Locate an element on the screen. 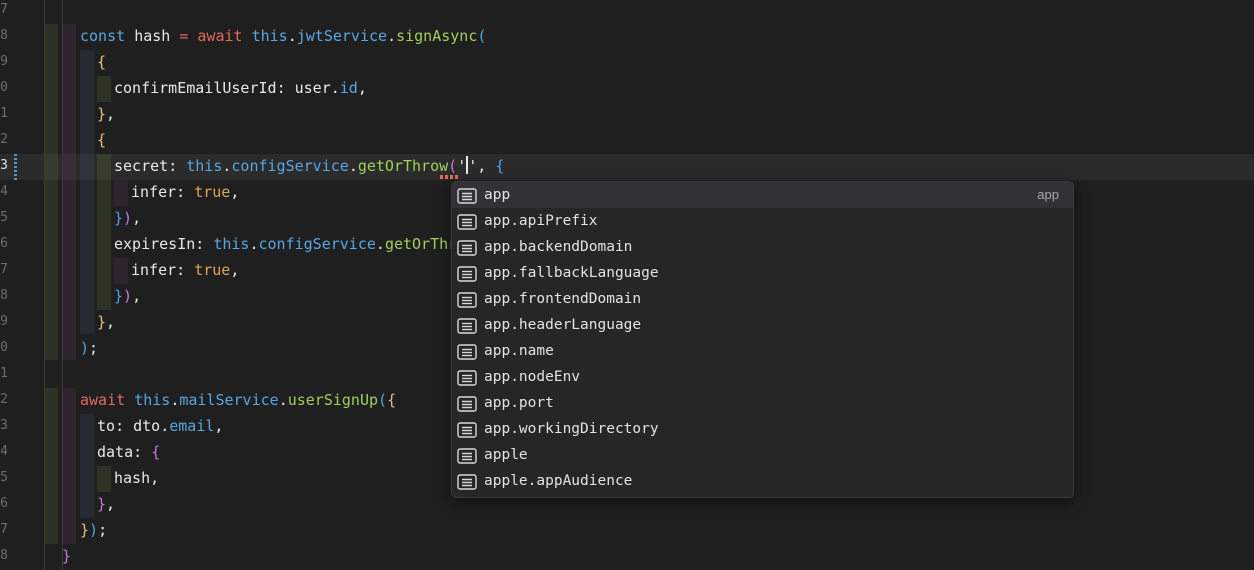 The image size is (1254, 570). suggestion-item: app.headerLanguage is located at coordinates (762, 325).